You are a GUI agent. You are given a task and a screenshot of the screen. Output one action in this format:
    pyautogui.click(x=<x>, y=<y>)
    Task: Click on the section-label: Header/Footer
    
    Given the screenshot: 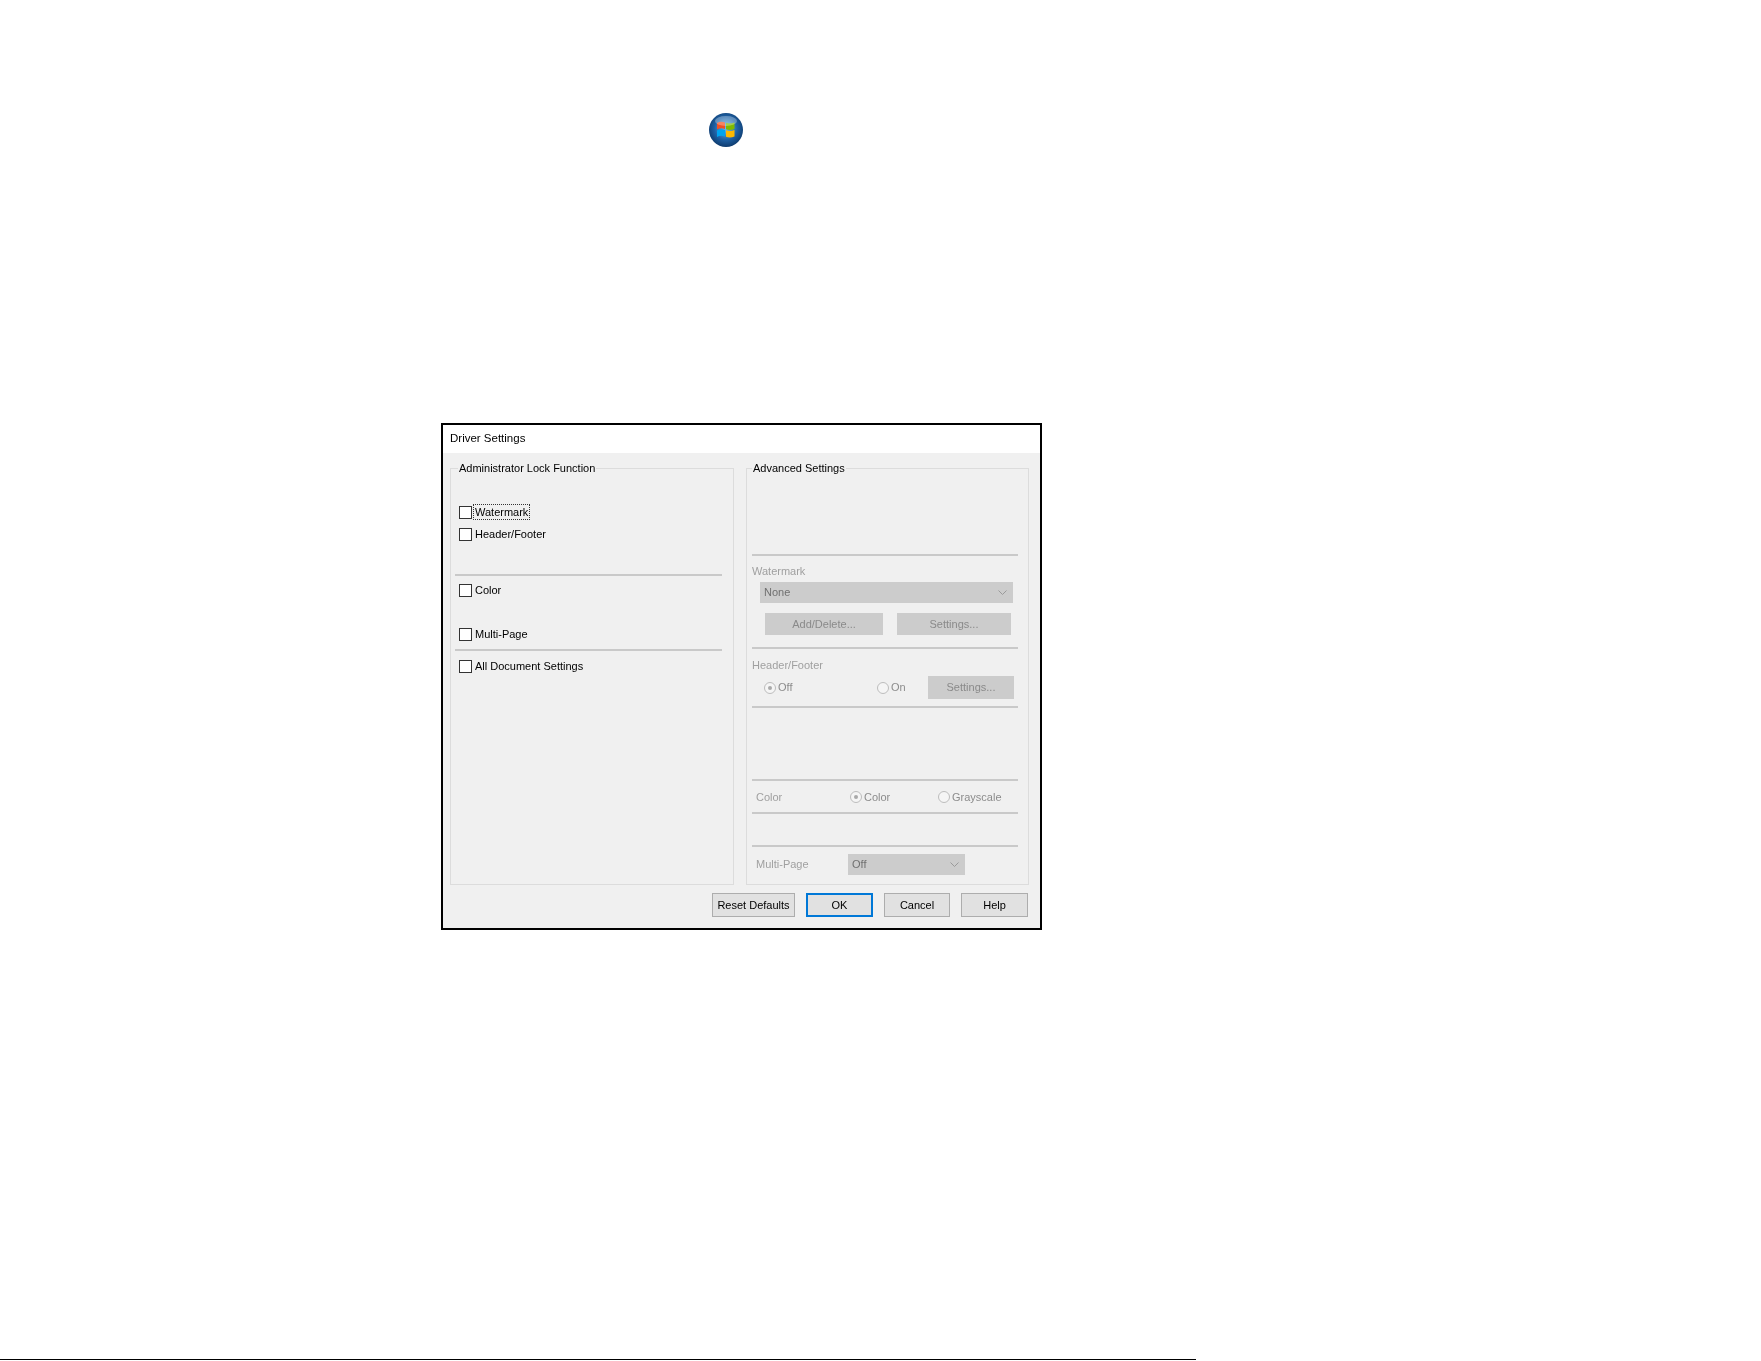 What is the action you would take?
    pyautogui.click(x=788, y=665)
    